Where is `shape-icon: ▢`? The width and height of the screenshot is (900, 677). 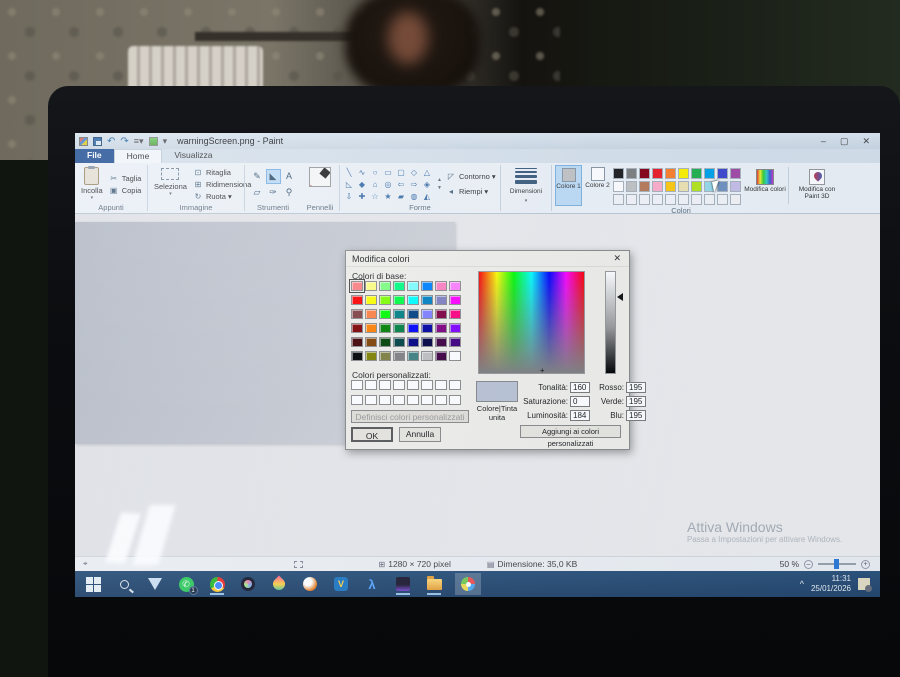 shape-icon: ▢ is located at coordinates (401, 172).